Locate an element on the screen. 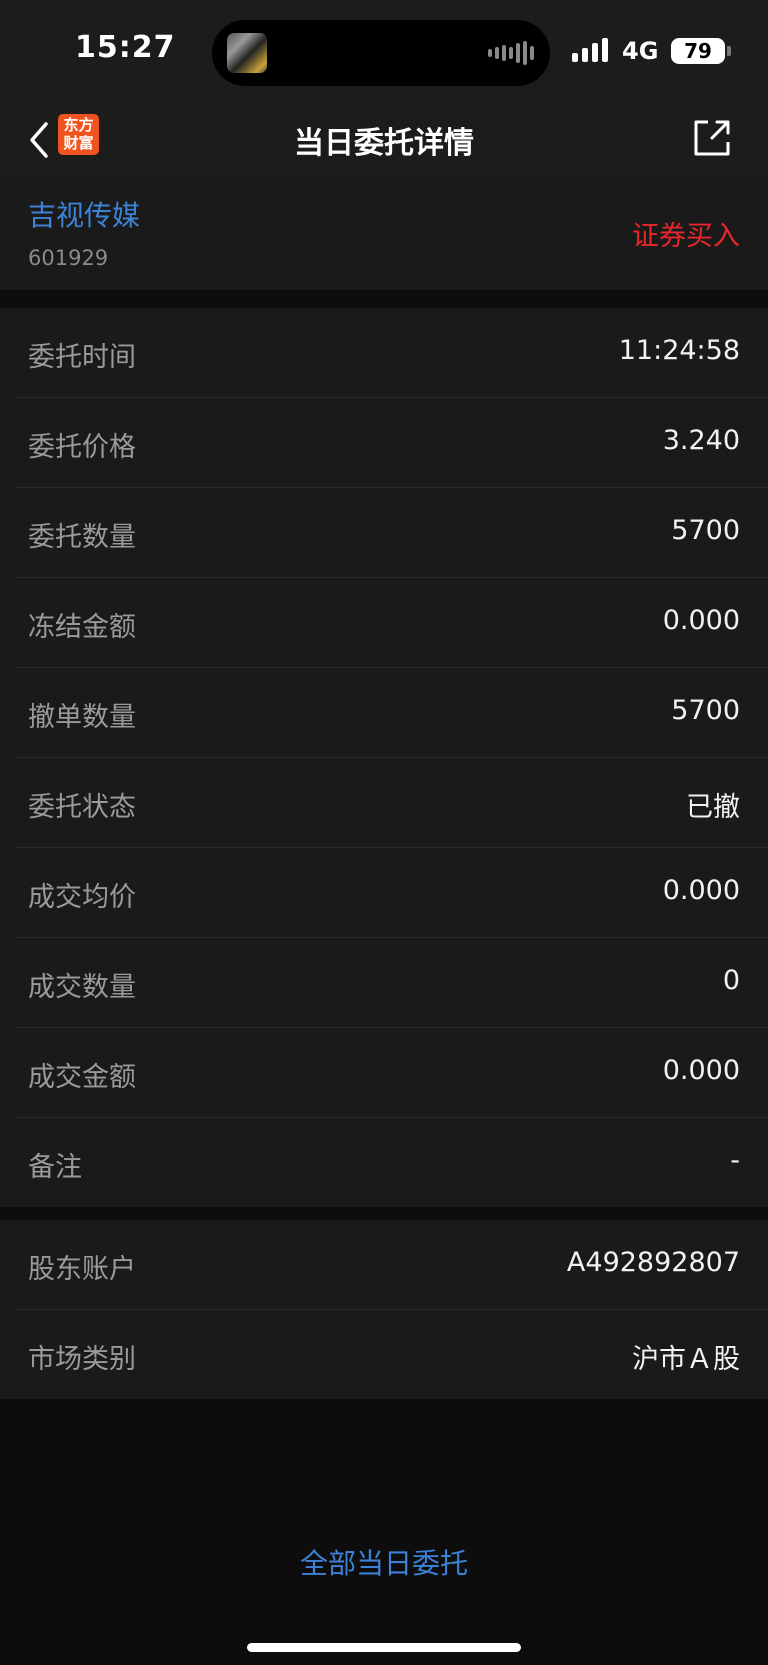  page-title: 当日委托详情 is located at coordinates (384, 143).